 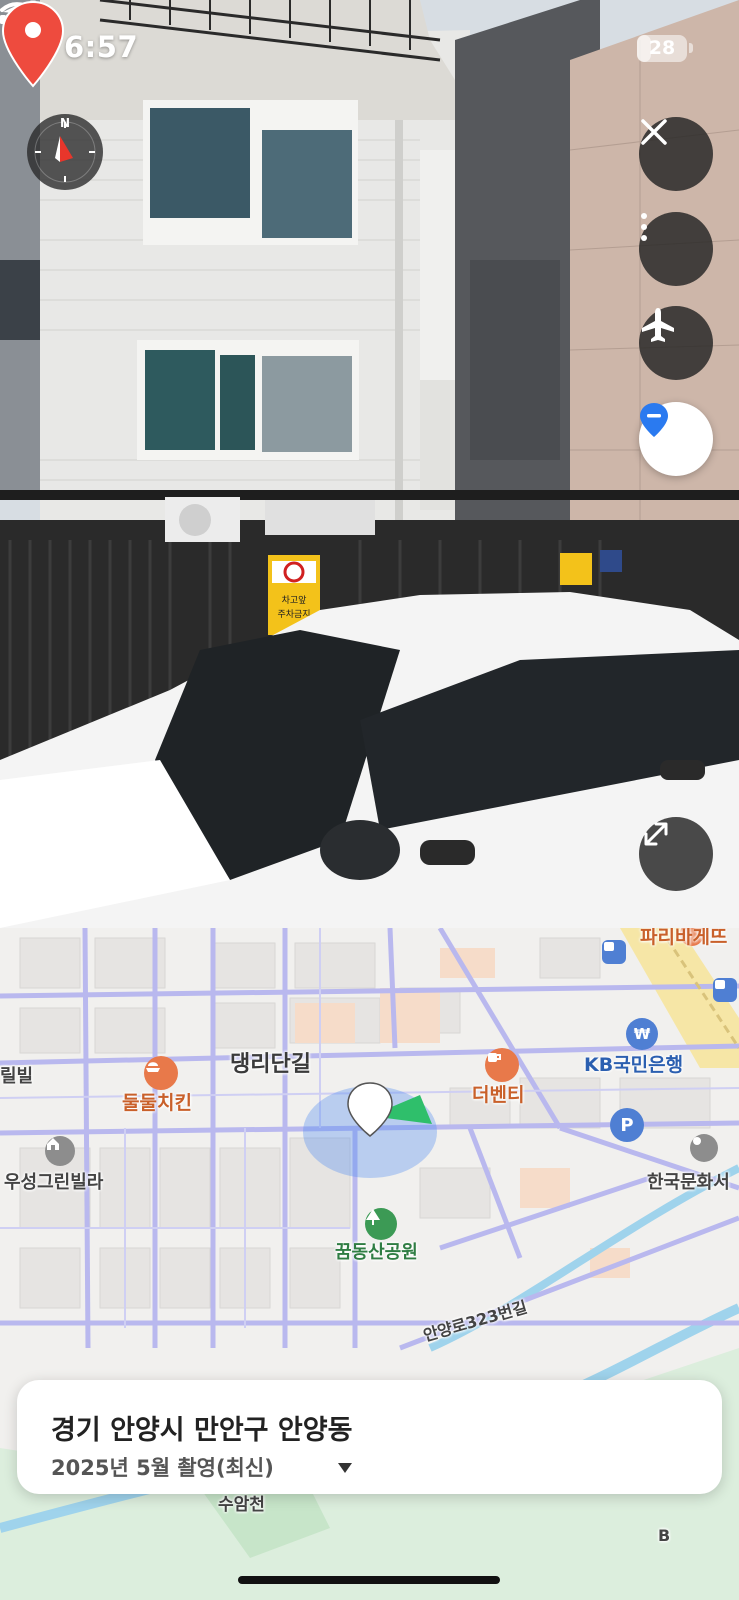 I want to click on streetview-location-pin-icon, so click(x=33, y=44).